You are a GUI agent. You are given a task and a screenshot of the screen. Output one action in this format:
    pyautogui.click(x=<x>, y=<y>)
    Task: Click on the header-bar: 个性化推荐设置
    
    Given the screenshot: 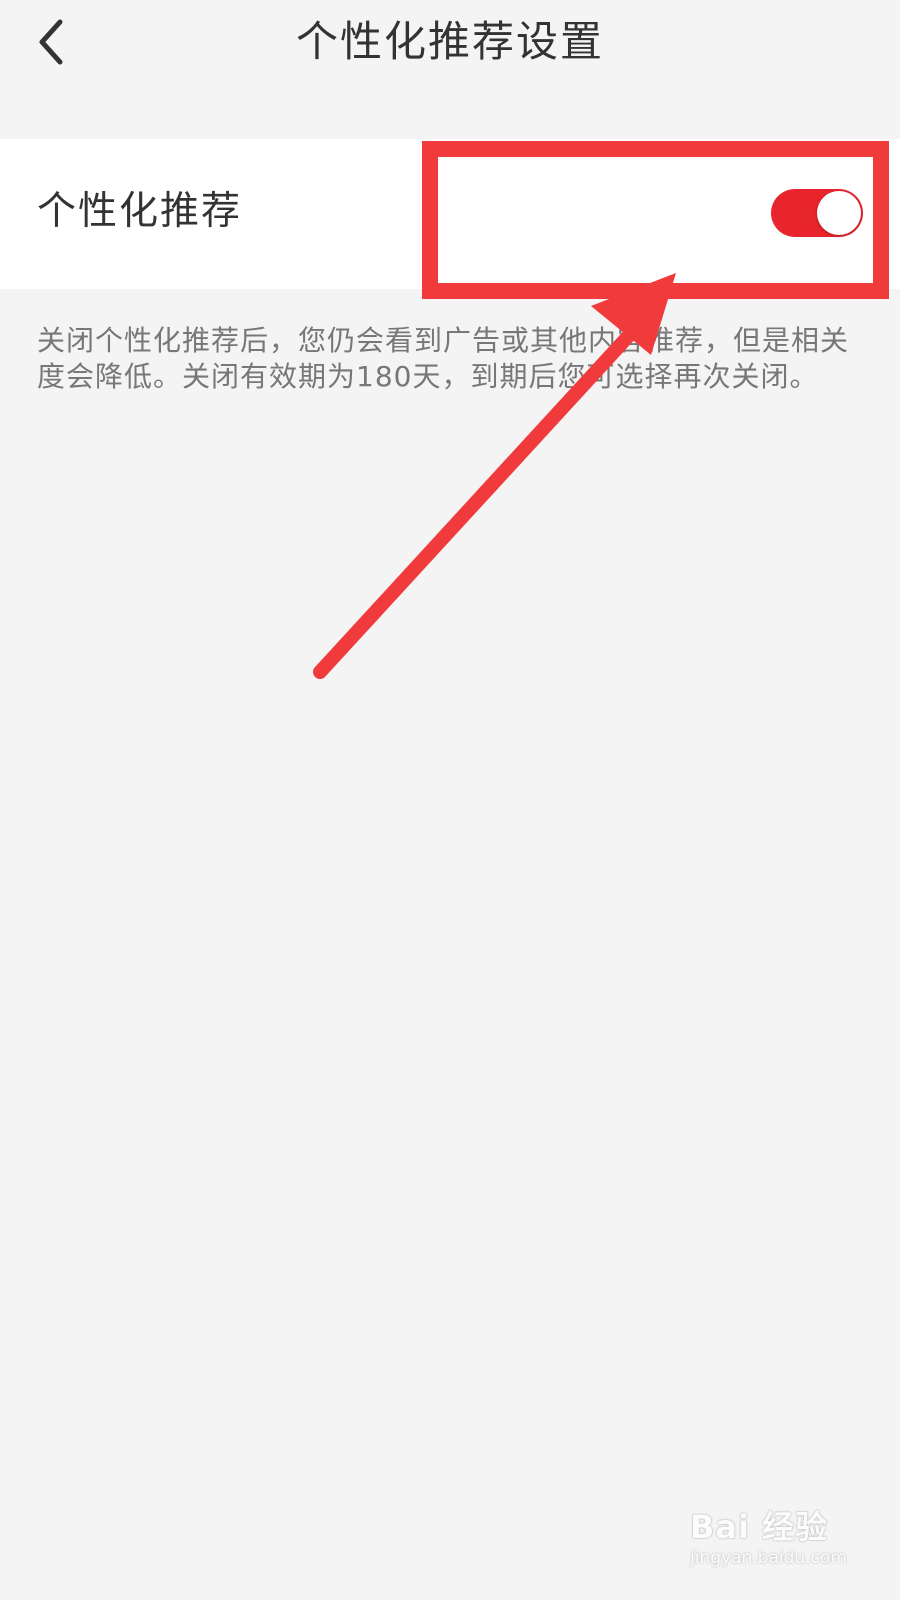 What is the action you would take?
    pyautogui.click(x=450, y=44)
    